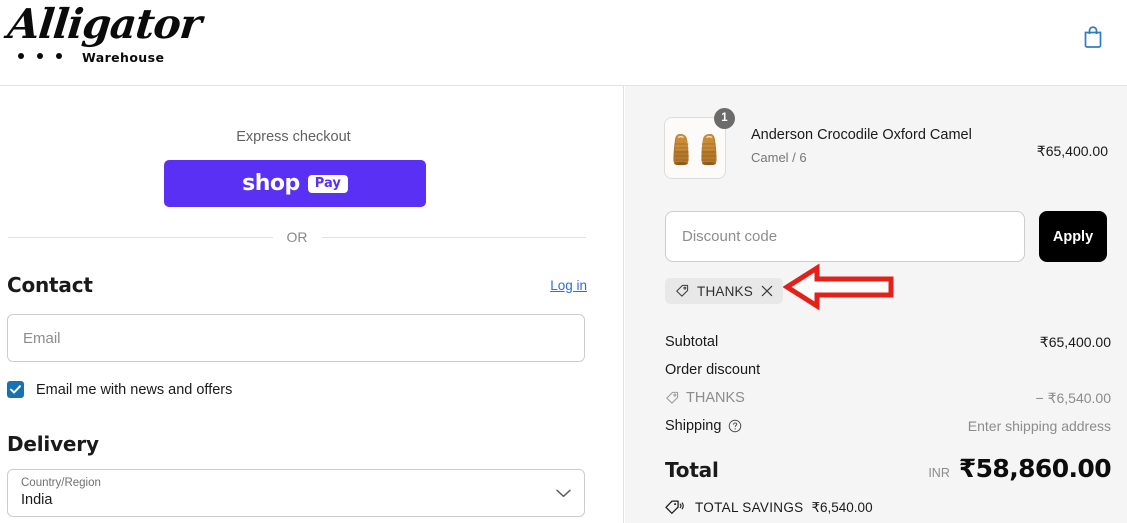 This screenshot has height=523, width=1127. Describe the element at coordinates (288, 492) in the screenshot. I see `country-select-text: Country/Region India` at that location.